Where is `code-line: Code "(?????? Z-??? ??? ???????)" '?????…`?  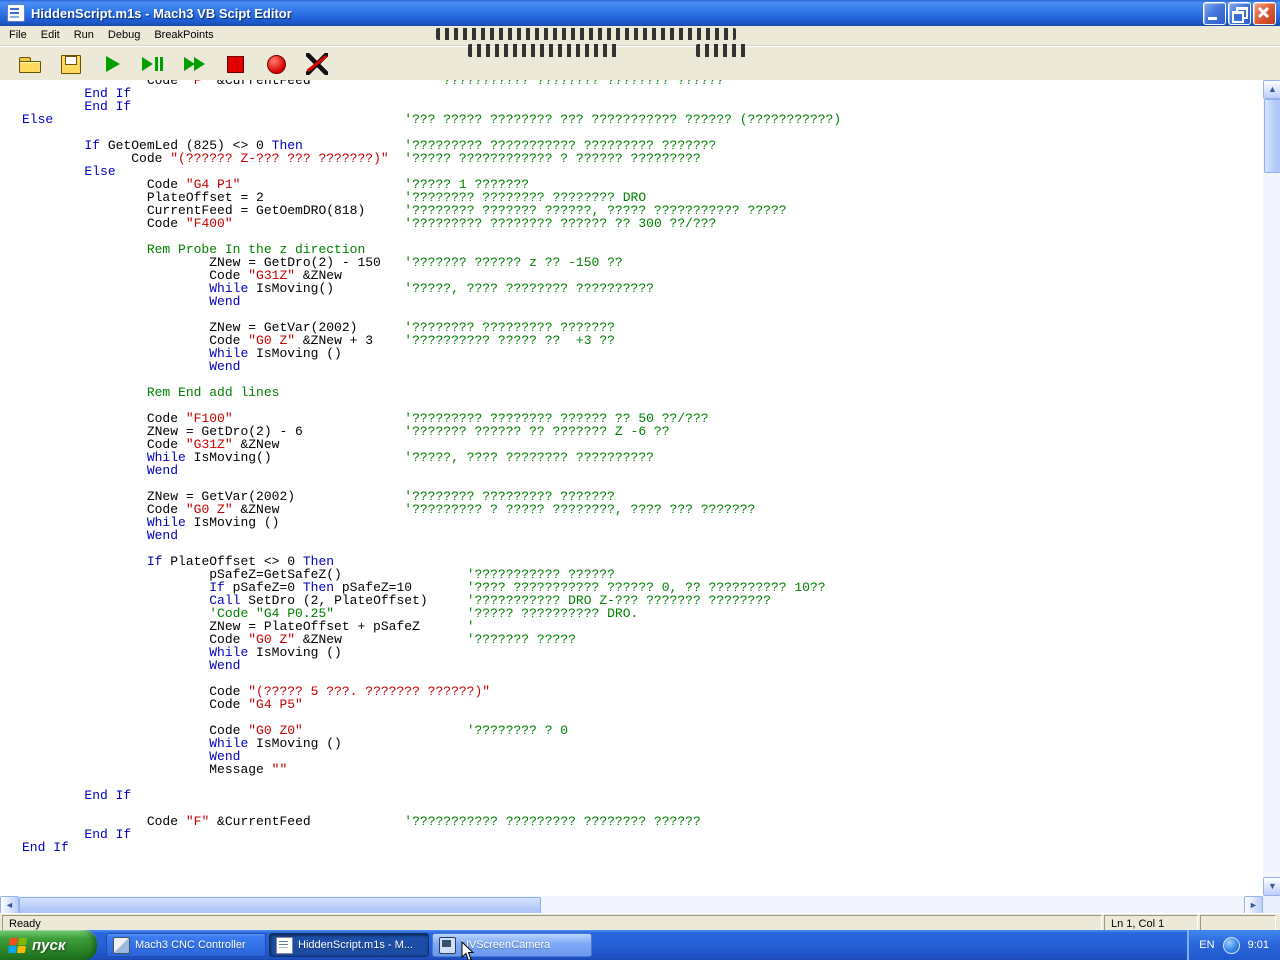
code-line: Code "(?????? Z-??? ??? ???????)" '?????… is located at coordinates (642, 158).